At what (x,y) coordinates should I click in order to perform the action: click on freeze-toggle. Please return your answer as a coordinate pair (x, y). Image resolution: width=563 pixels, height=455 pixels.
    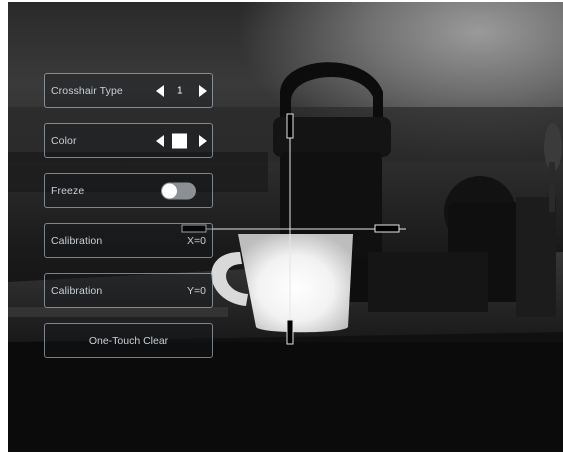
    Looking at the image, I should click on (178, 190).